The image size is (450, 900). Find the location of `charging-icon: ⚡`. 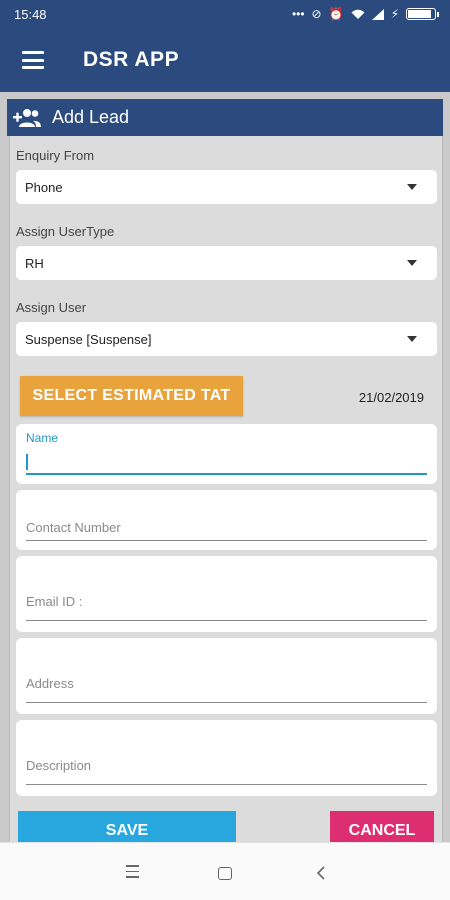

charging-icon: ⚡ is located at coordinates (394, 14).